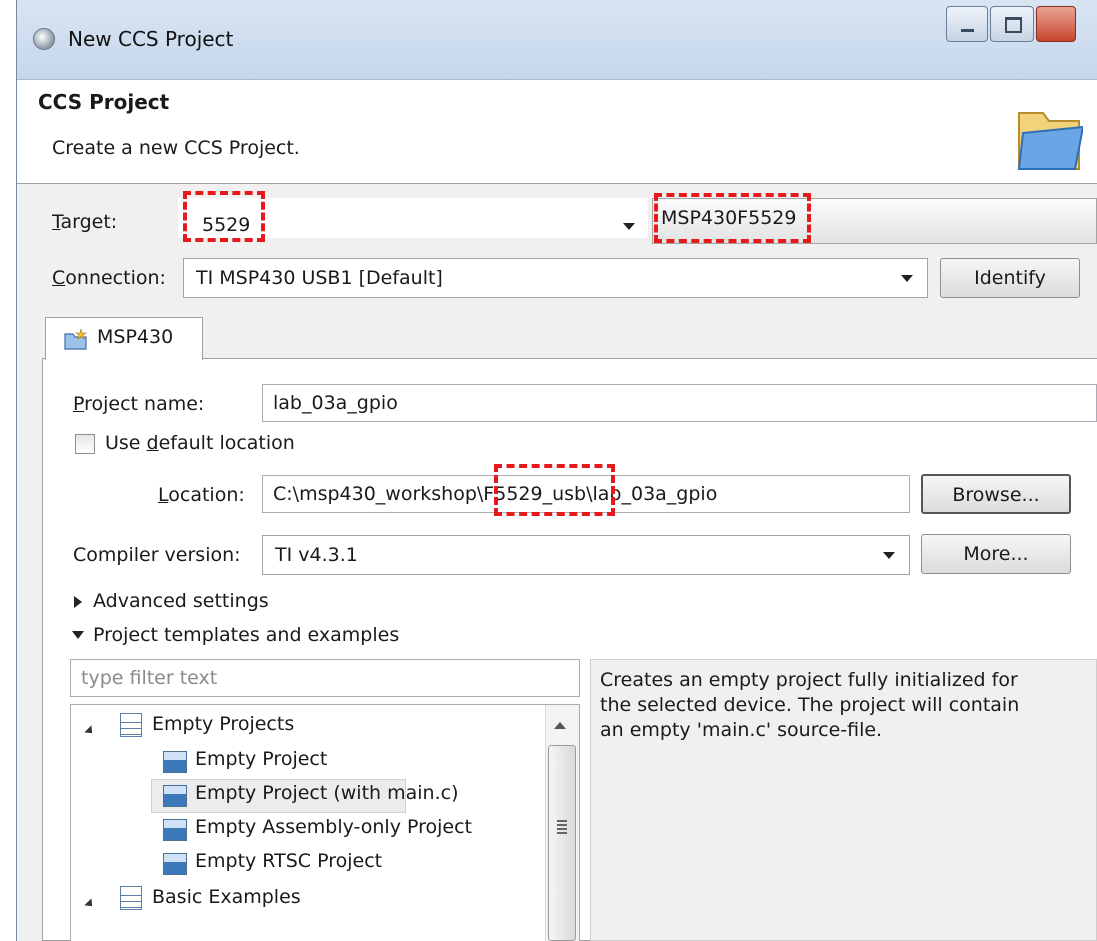 The image size is (1097, 941). I want to click on project-name-label: Project name:, so click(139, 404).